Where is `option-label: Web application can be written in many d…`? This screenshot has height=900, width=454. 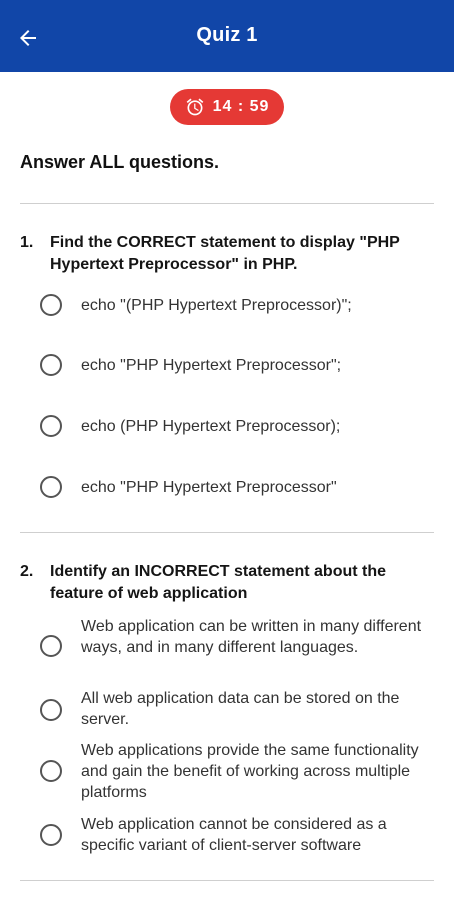 option-label: Web application can be written in many d… is located at coordinates (251, 637).